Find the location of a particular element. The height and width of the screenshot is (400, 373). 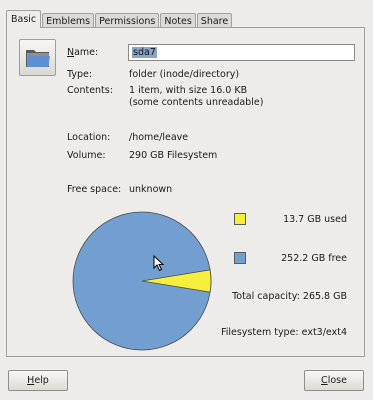

contents-label: Contents: is located at coordinates (90, 90).